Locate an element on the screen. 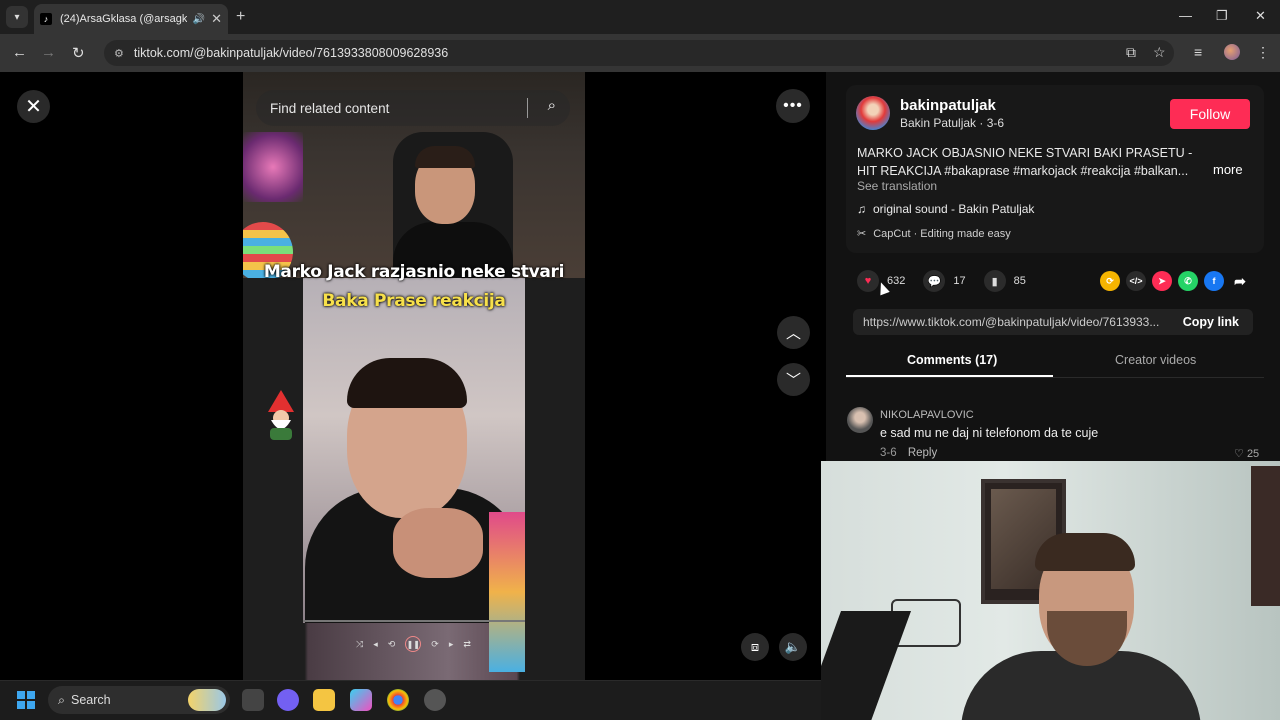 The image size is (1280, 720). share-options: ⟳ </> ➤ ✆ f ➦ is located at coordinates (1175, 281).